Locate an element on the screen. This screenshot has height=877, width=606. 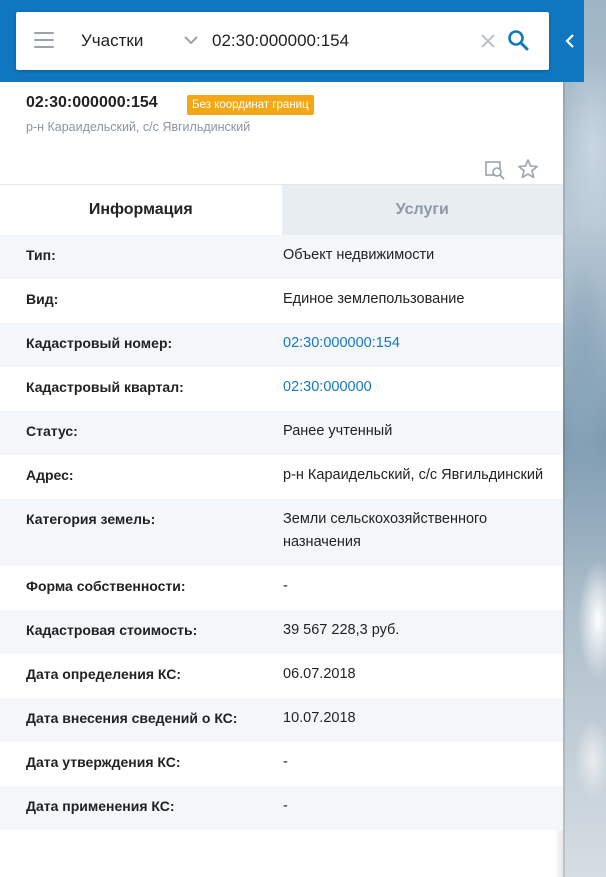
info-label: Вид: is located at coordinates (42, 299).